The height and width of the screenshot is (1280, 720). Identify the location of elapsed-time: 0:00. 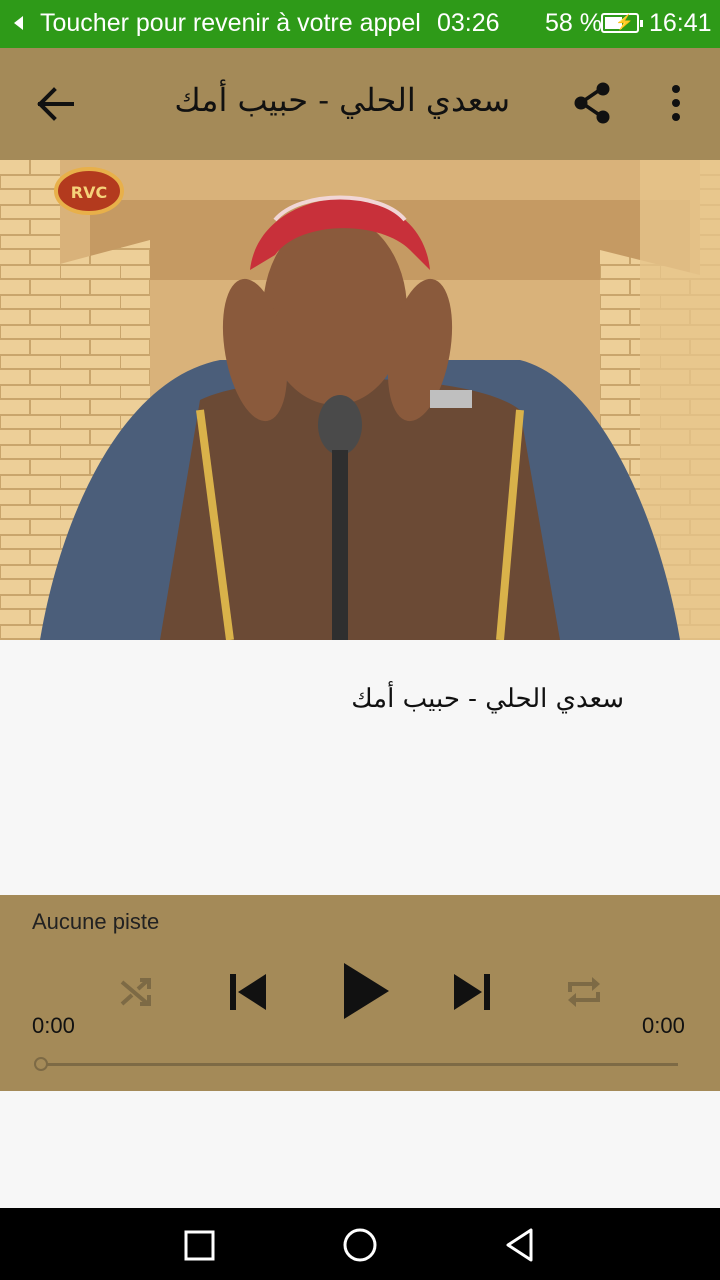
(53, 1025).